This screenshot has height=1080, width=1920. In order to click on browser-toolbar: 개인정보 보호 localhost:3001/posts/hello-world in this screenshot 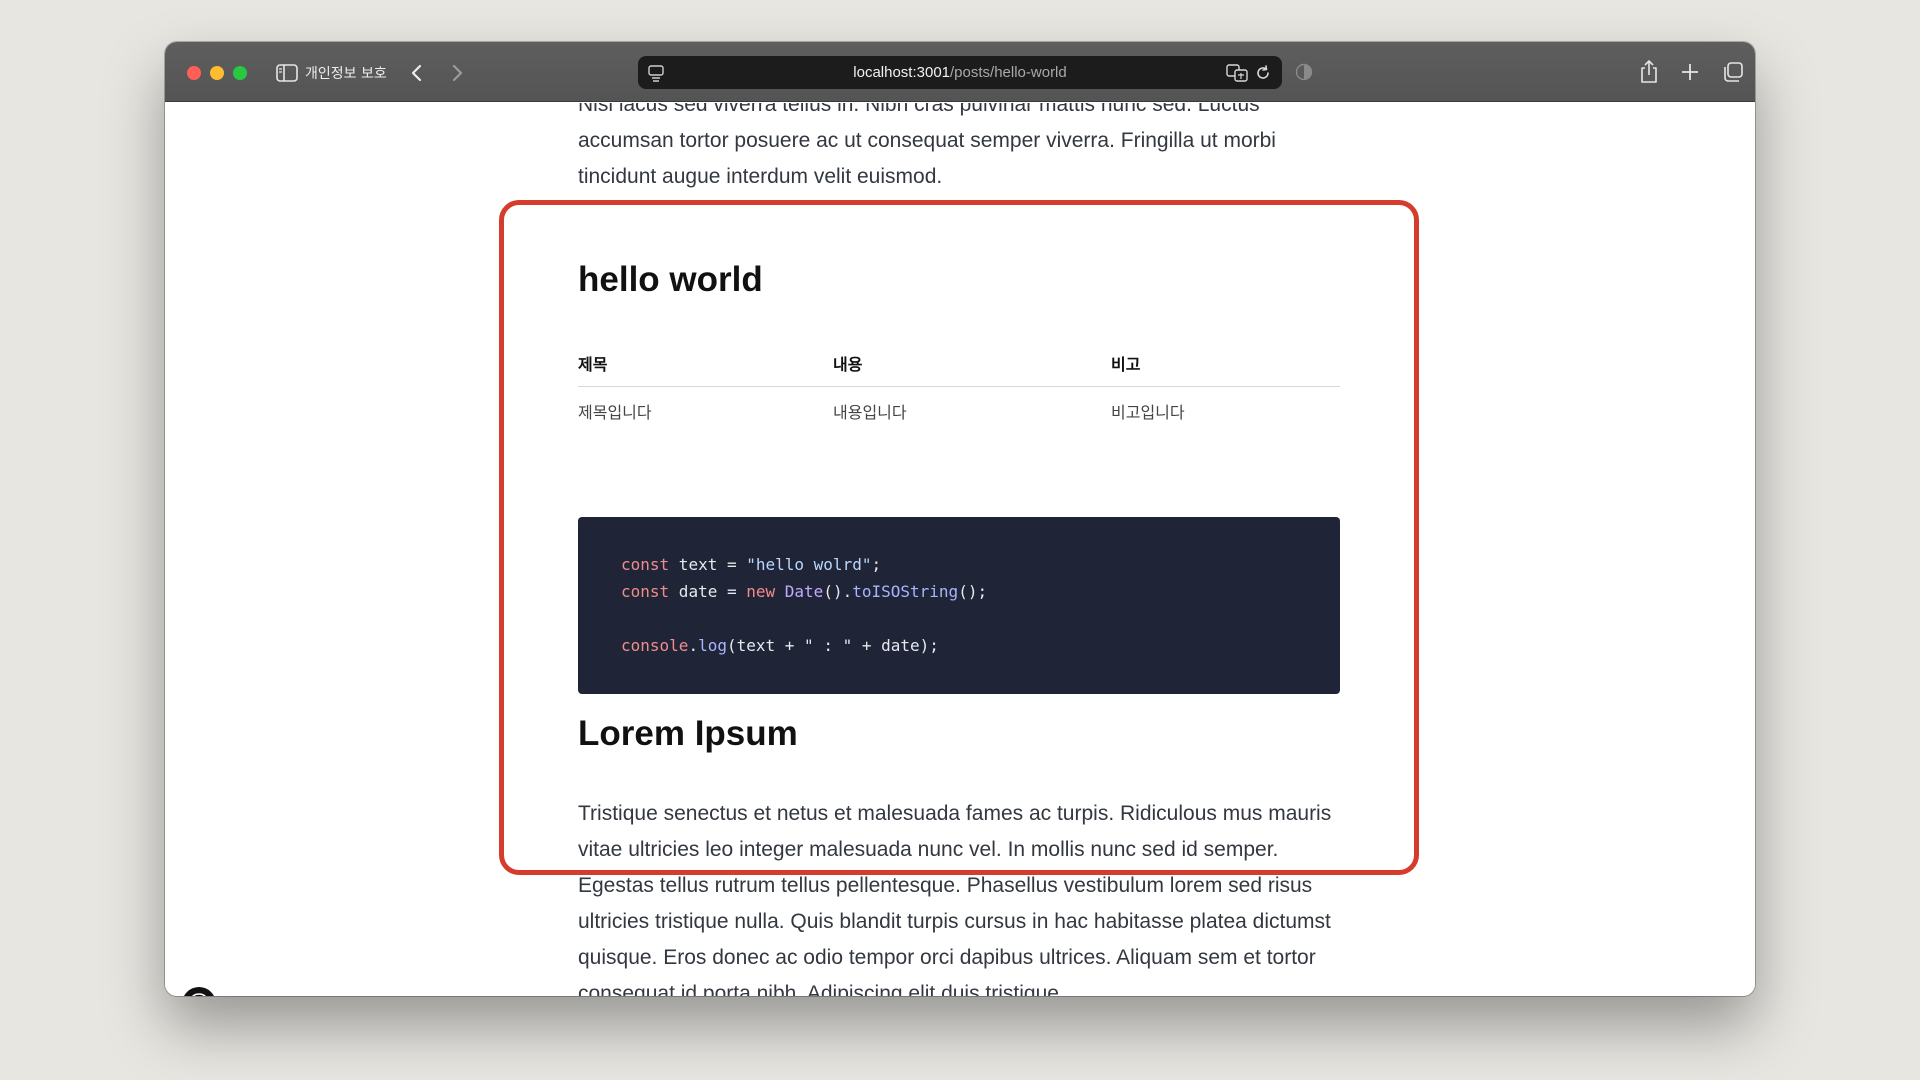, I will do `click(960, 72)`.